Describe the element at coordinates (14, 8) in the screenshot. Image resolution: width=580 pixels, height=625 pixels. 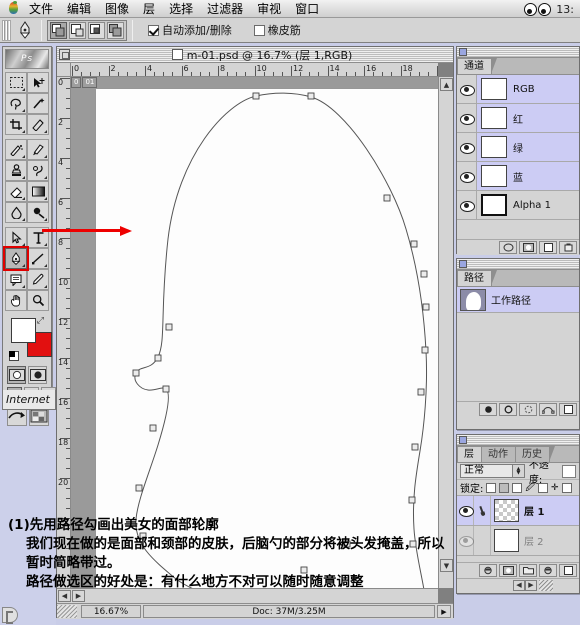
I see `apple-logo-icon` at that location.